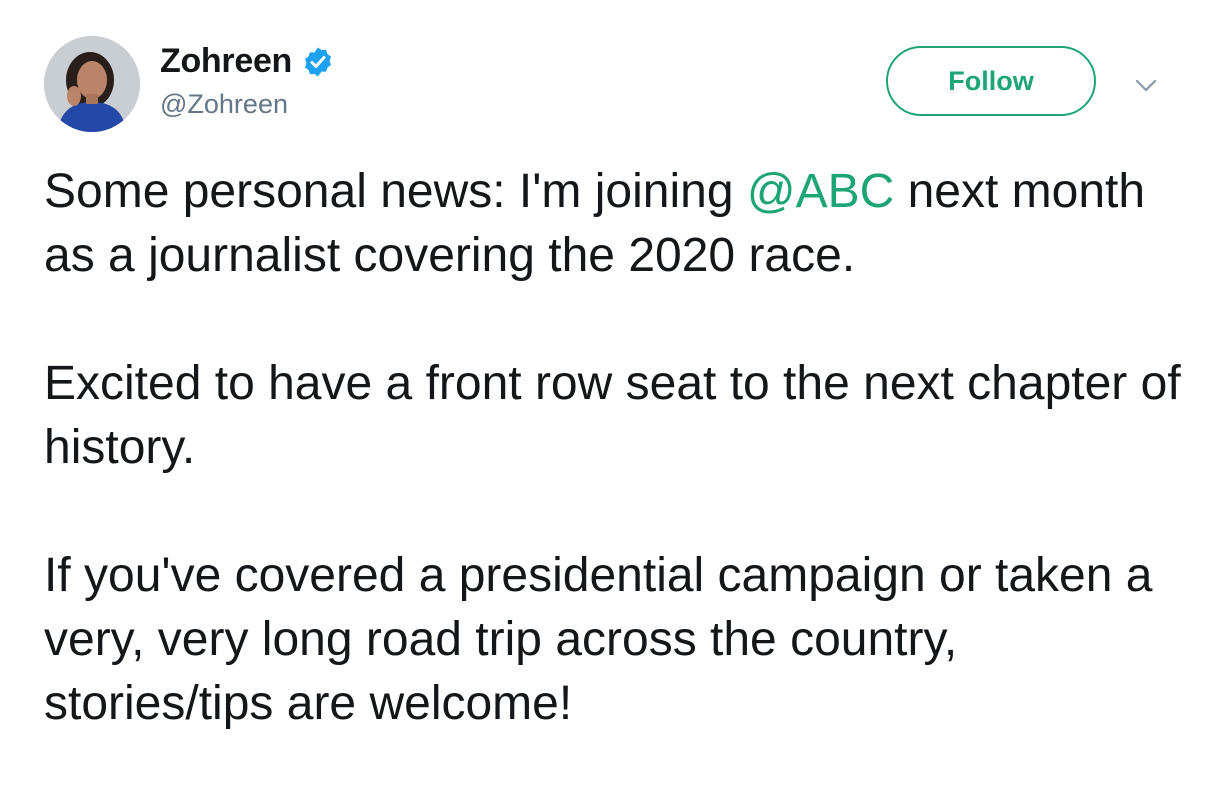  Describe the element at coordinates (820, 191) in the screenshot. I see `mention-link-abc: @ABC` at that location.